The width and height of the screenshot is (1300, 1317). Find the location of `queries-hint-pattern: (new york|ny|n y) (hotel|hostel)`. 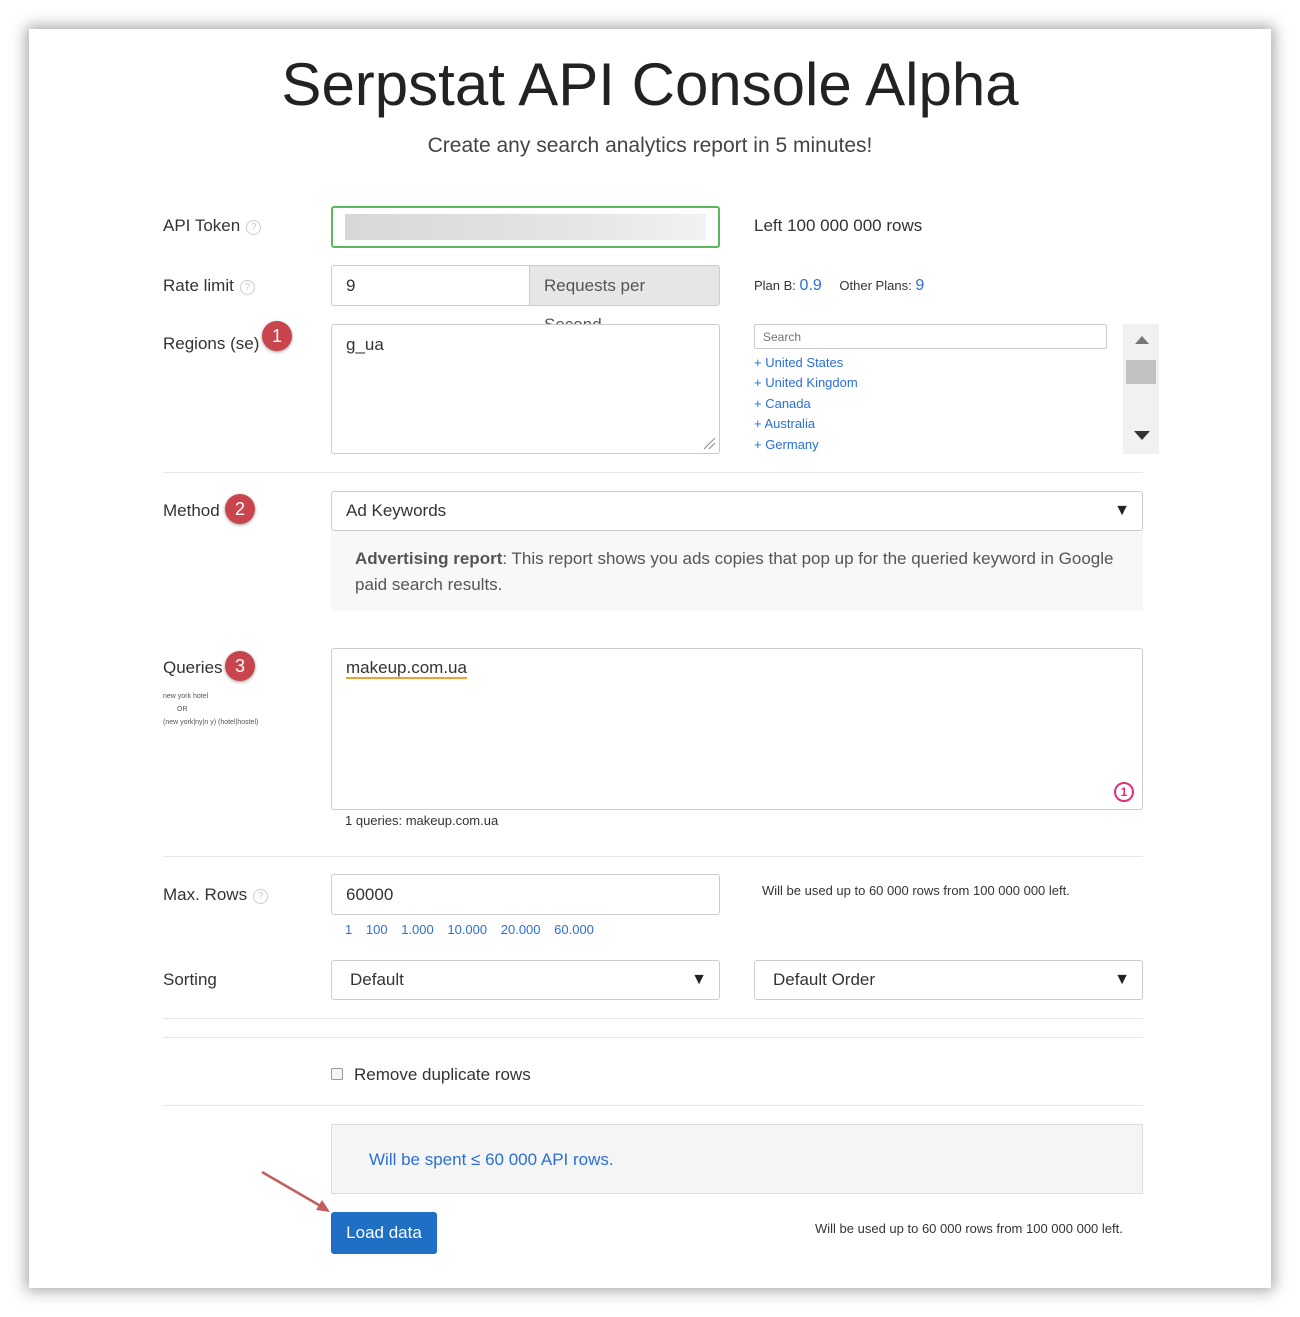

queries-hint-pattern: (new york|ny|n y) (hotel|hostel) is located at coordinates (211, 722).